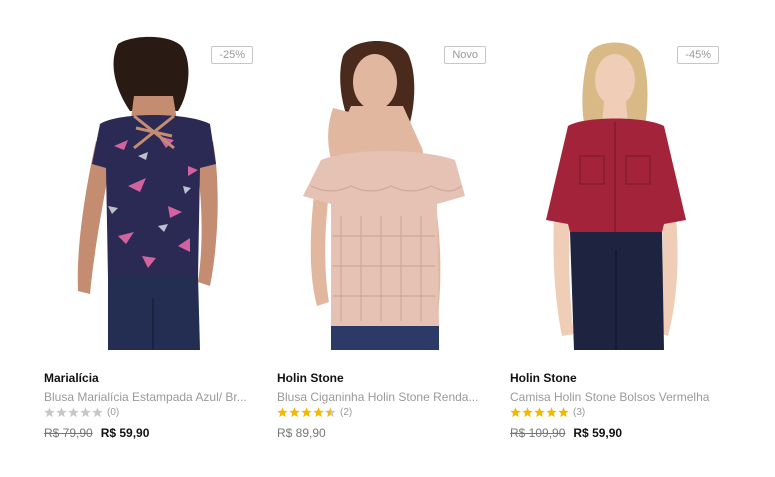 This screenshot has height=477, width=775. Describe the element at coordinates (465, 55) in the screenshot. I see `new-badge: Novo` at that location.